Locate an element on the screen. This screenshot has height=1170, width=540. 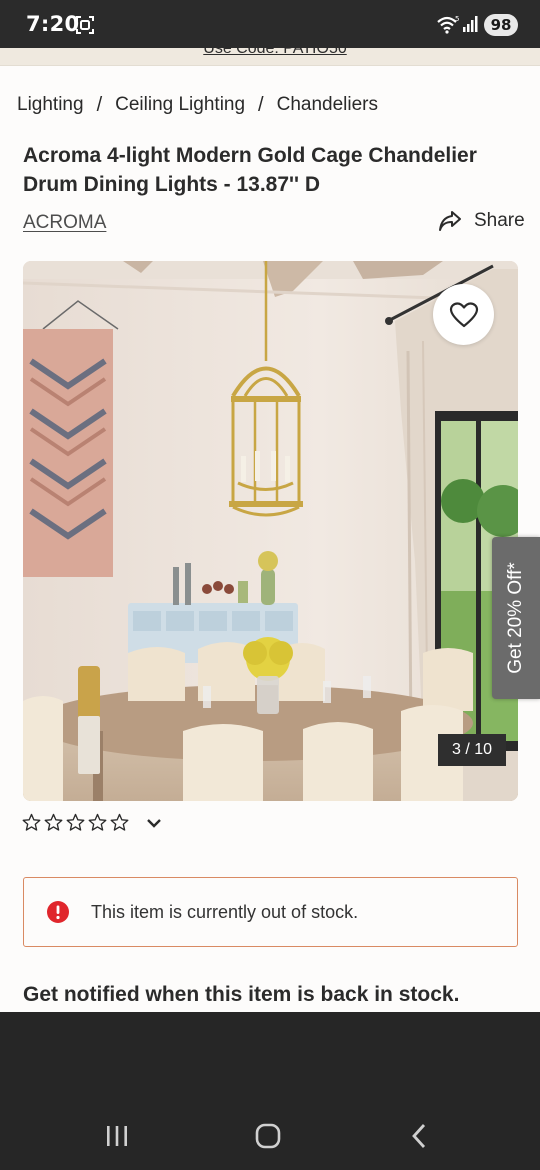
brand-link: ACROMA is located at coordinates (64, 223).